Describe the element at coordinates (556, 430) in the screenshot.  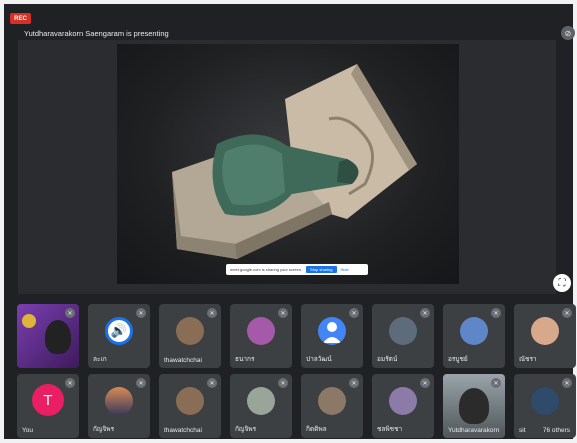
I see `others-count: 76 others` at that location.